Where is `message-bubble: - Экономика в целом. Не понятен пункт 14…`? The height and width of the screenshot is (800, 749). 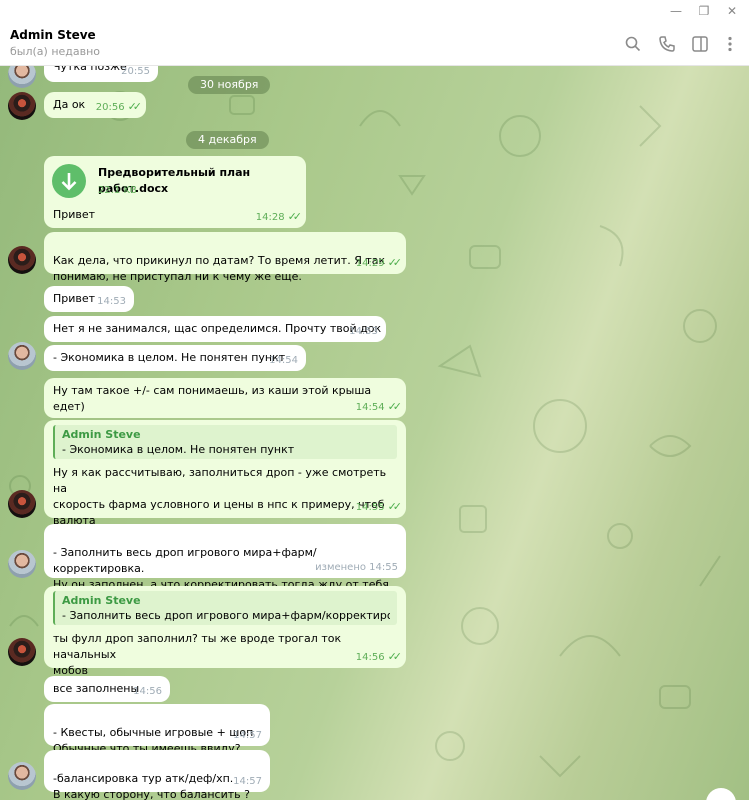
message-bubble: - Экономика в целом. Не понятен пункт 14… is located at coordinates (175, 358).